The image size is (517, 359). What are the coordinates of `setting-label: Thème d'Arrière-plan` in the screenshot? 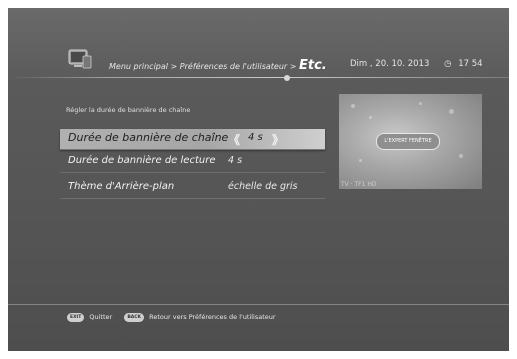 It's located at (121, 186).